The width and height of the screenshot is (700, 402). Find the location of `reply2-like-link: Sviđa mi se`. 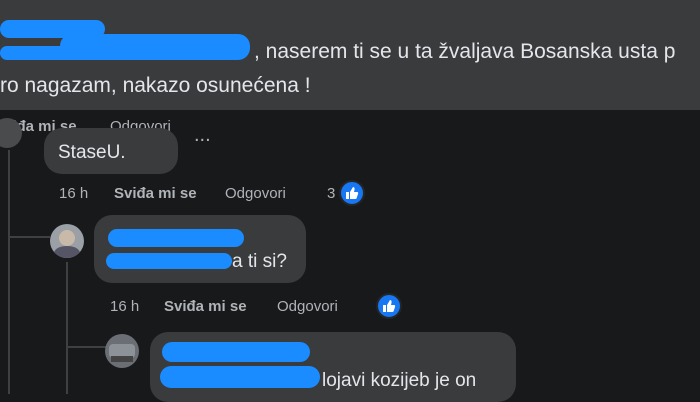

reply2-like-link: Sviđa mi se is located at coordinates (205, 306).